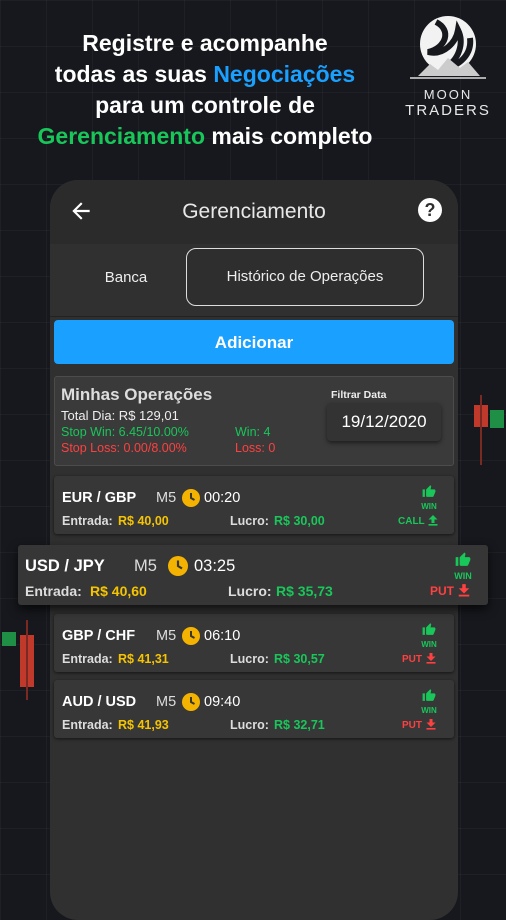 The height and width of the screenshot is (920, 506). What do you see at coordinates (304, 591) in the screenshot?
I see `lucro-value: R$ 35,73` at bounding box center [304, 591].